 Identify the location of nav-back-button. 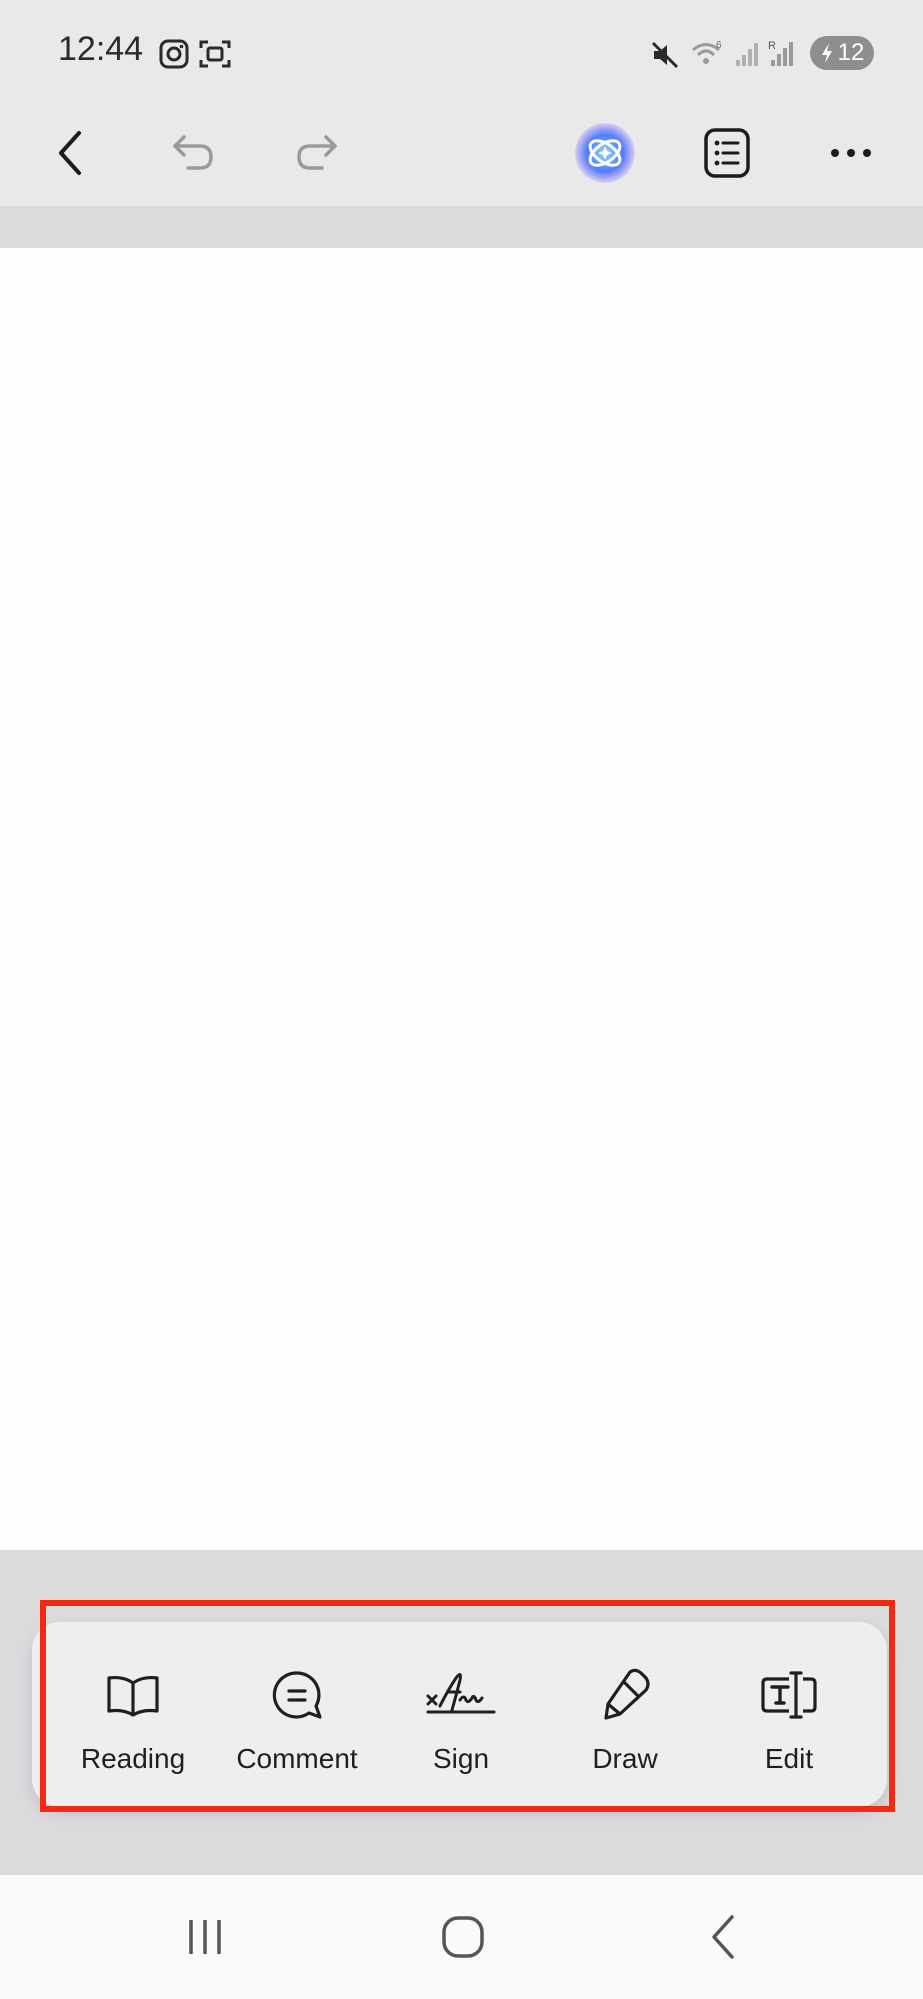
(723, 1937).